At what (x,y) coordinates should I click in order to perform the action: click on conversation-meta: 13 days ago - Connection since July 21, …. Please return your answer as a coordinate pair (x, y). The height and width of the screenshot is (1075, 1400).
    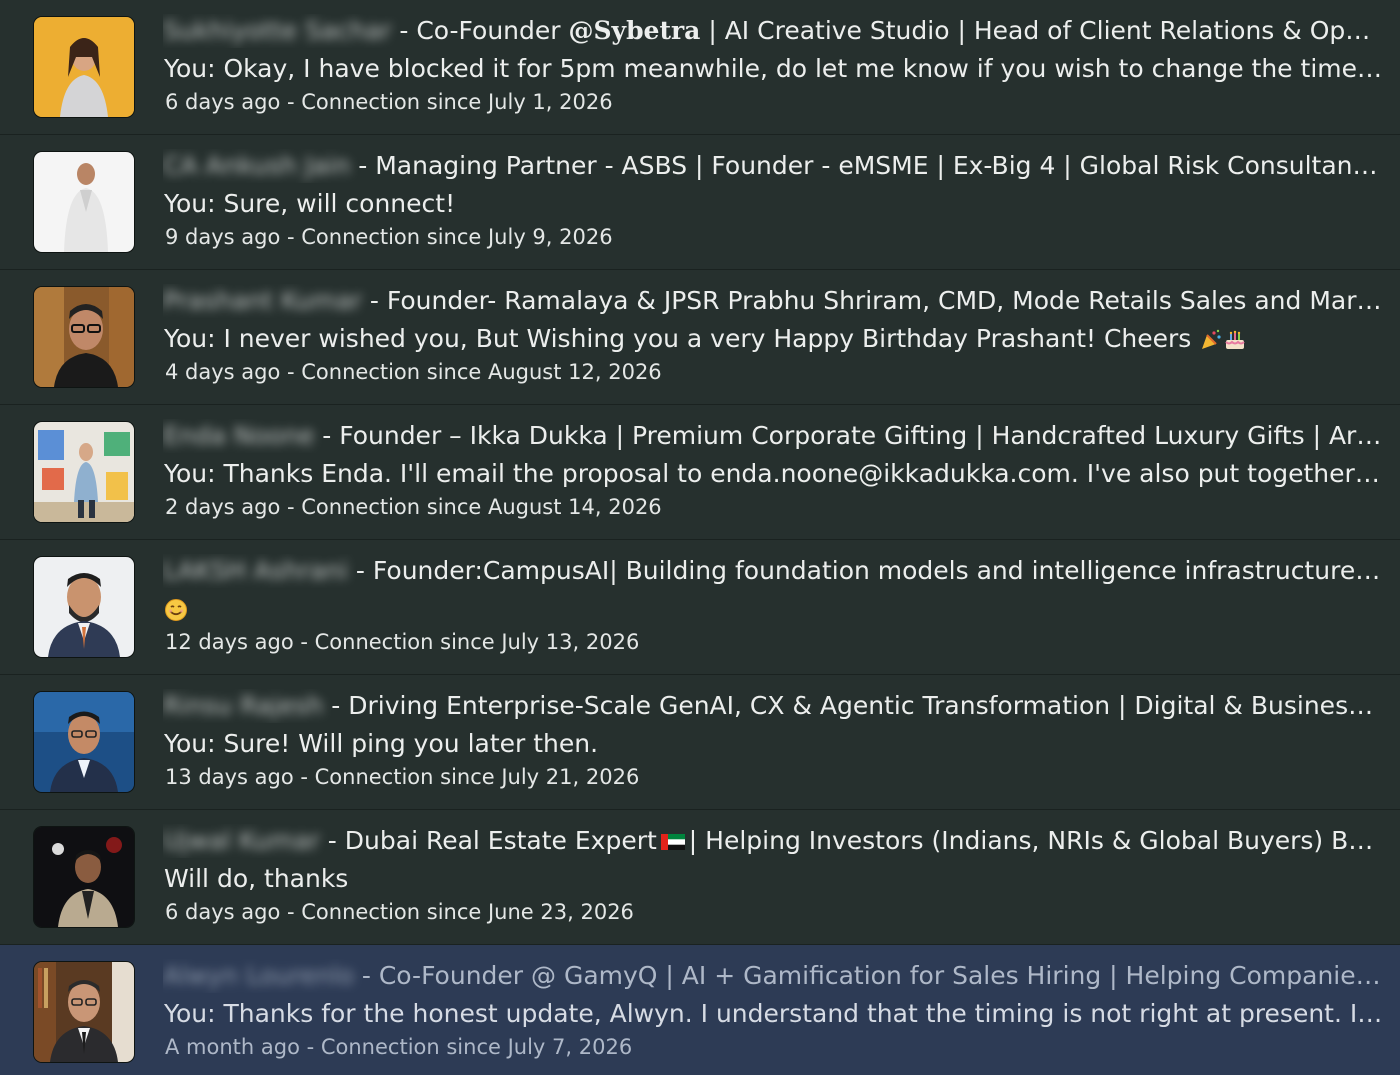
    Looking at the image, I should click on (765, 777).